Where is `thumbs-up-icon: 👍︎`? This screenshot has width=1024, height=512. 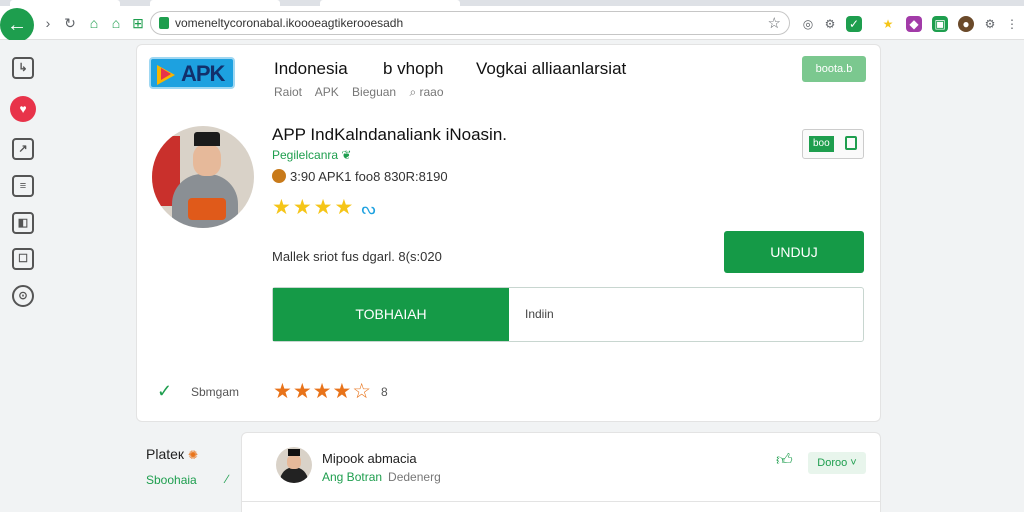
thumbs-up-icon: 👍︎ is located at coordinates (786, 460).